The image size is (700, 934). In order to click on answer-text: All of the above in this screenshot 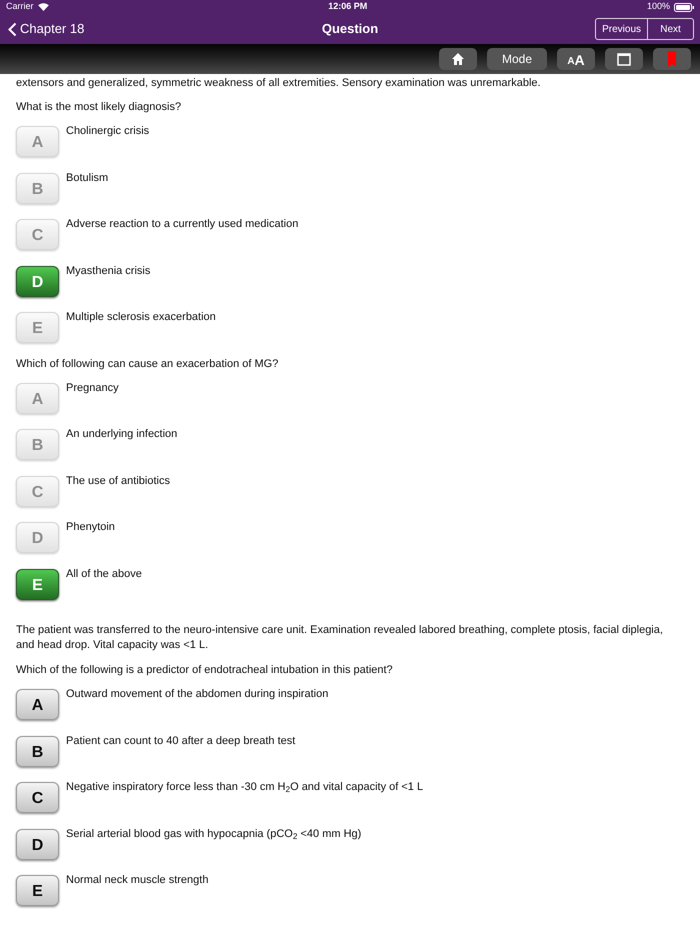, I will do `click(104, 574)`.